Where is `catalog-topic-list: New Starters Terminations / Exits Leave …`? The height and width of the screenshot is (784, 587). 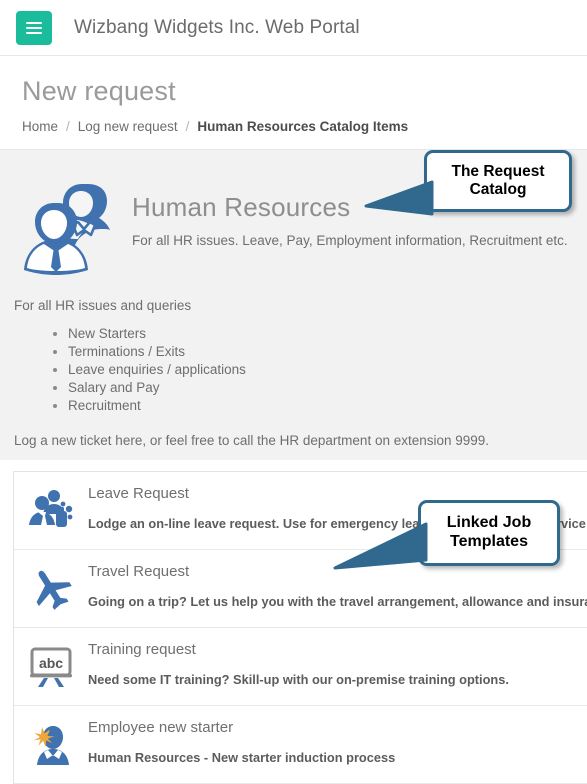
catalog-topic-list: New Starters Terminations / Exits Leave … is located at coordinates (295, 370).